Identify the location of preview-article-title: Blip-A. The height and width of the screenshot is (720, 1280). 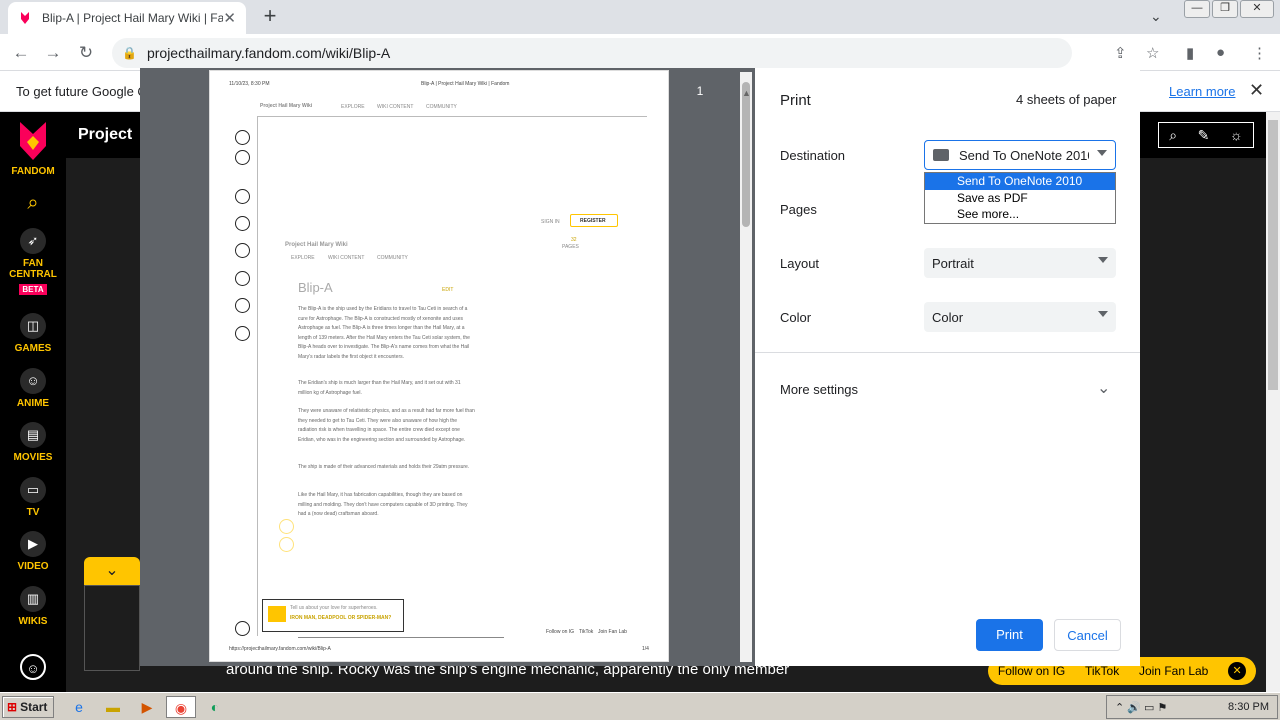
(315, 287).